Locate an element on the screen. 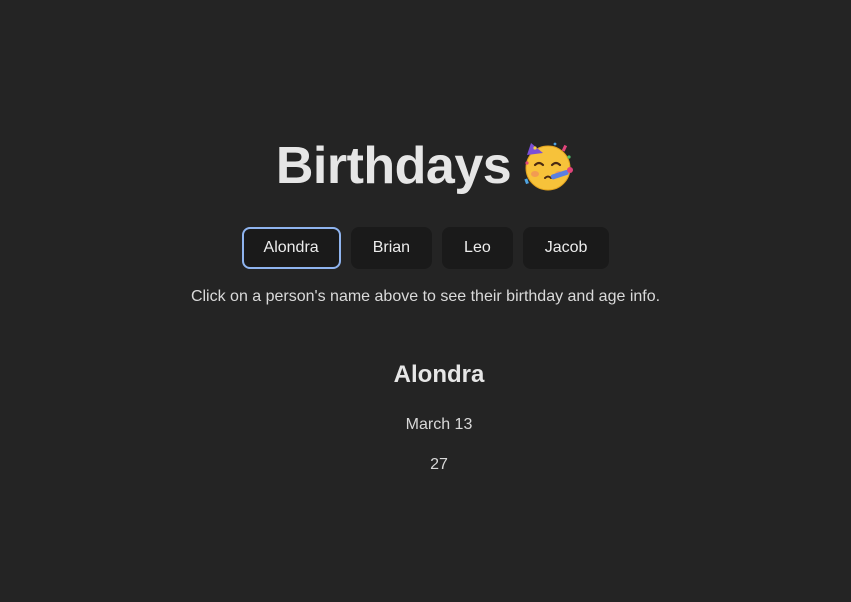  selected-person-birthday: March 13 is located at coordinates (439, 424).